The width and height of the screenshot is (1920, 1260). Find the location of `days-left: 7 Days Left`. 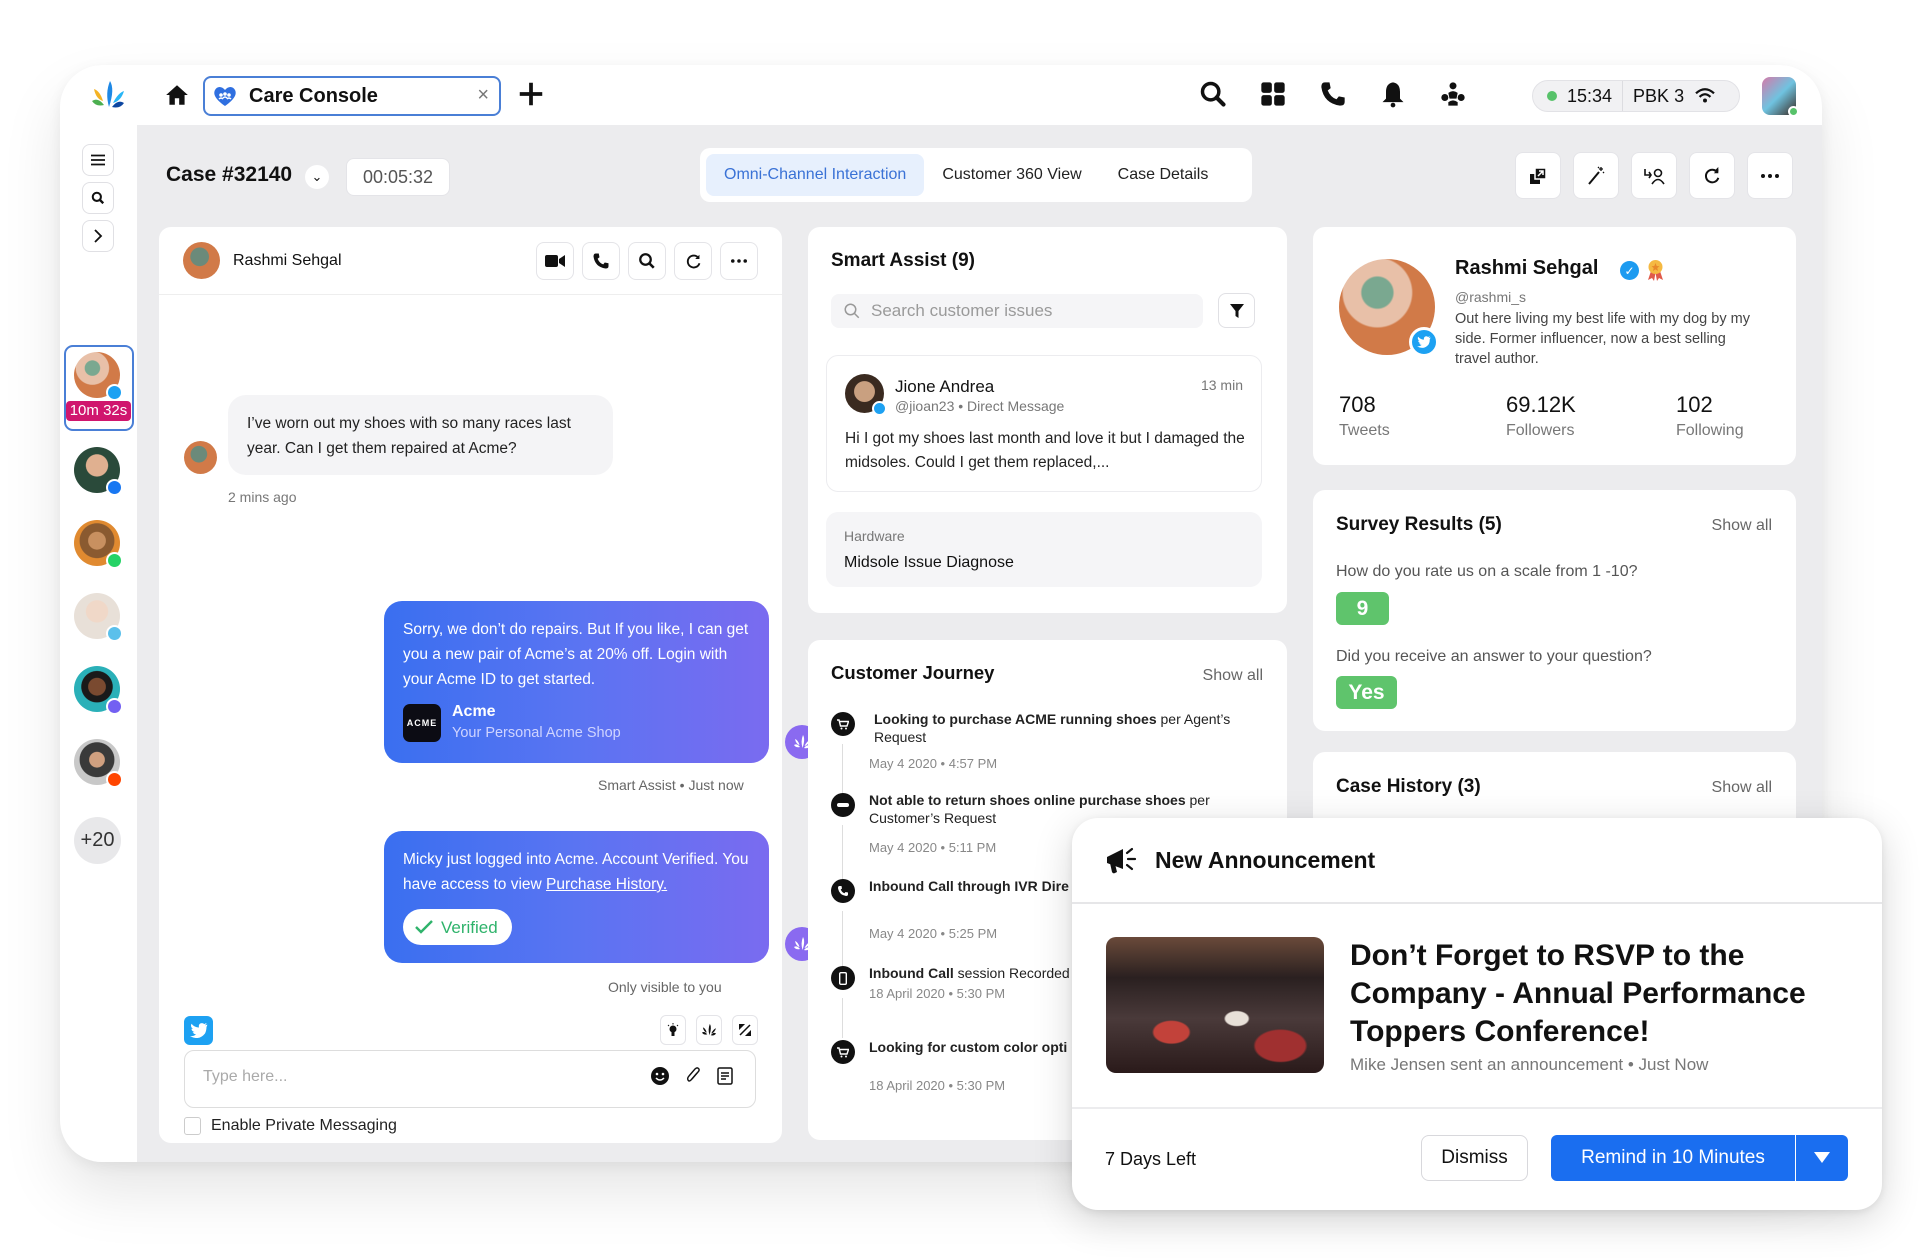

days-left: 7 Days Left is located at coordinates (1151, 1159).